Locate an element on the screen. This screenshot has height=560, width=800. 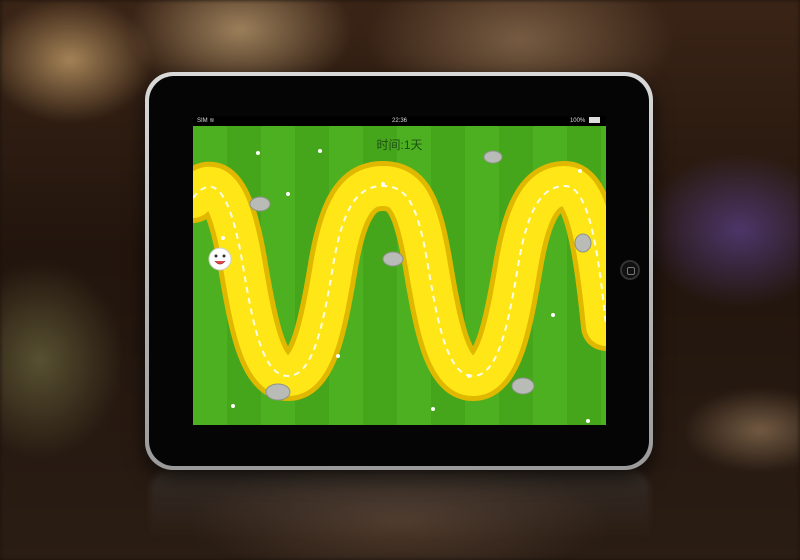
day-timer-label: 时间:1天 is located at coordinates (399, 145).